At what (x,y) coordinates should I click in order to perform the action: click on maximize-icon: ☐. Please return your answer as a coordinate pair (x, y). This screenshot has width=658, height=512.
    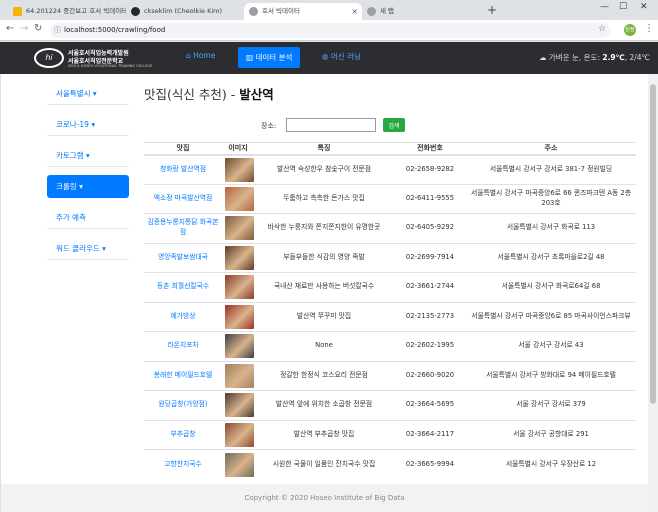
    Looking at the image, I should click on (623, 7).